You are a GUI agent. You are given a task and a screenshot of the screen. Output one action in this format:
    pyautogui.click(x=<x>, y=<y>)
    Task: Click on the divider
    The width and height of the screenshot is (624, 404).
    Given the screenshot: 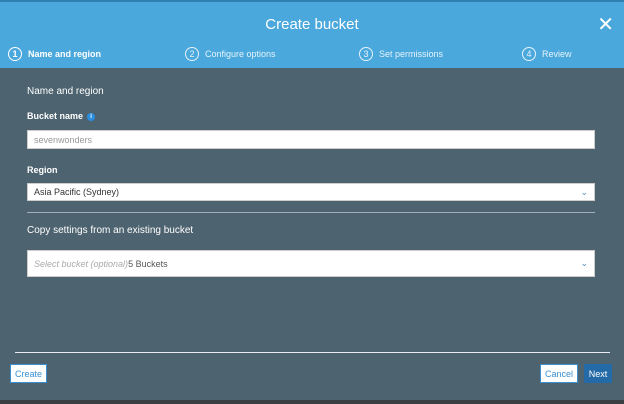 What is the action you would take?
    pyautogui.click(x=311, y=212)
    